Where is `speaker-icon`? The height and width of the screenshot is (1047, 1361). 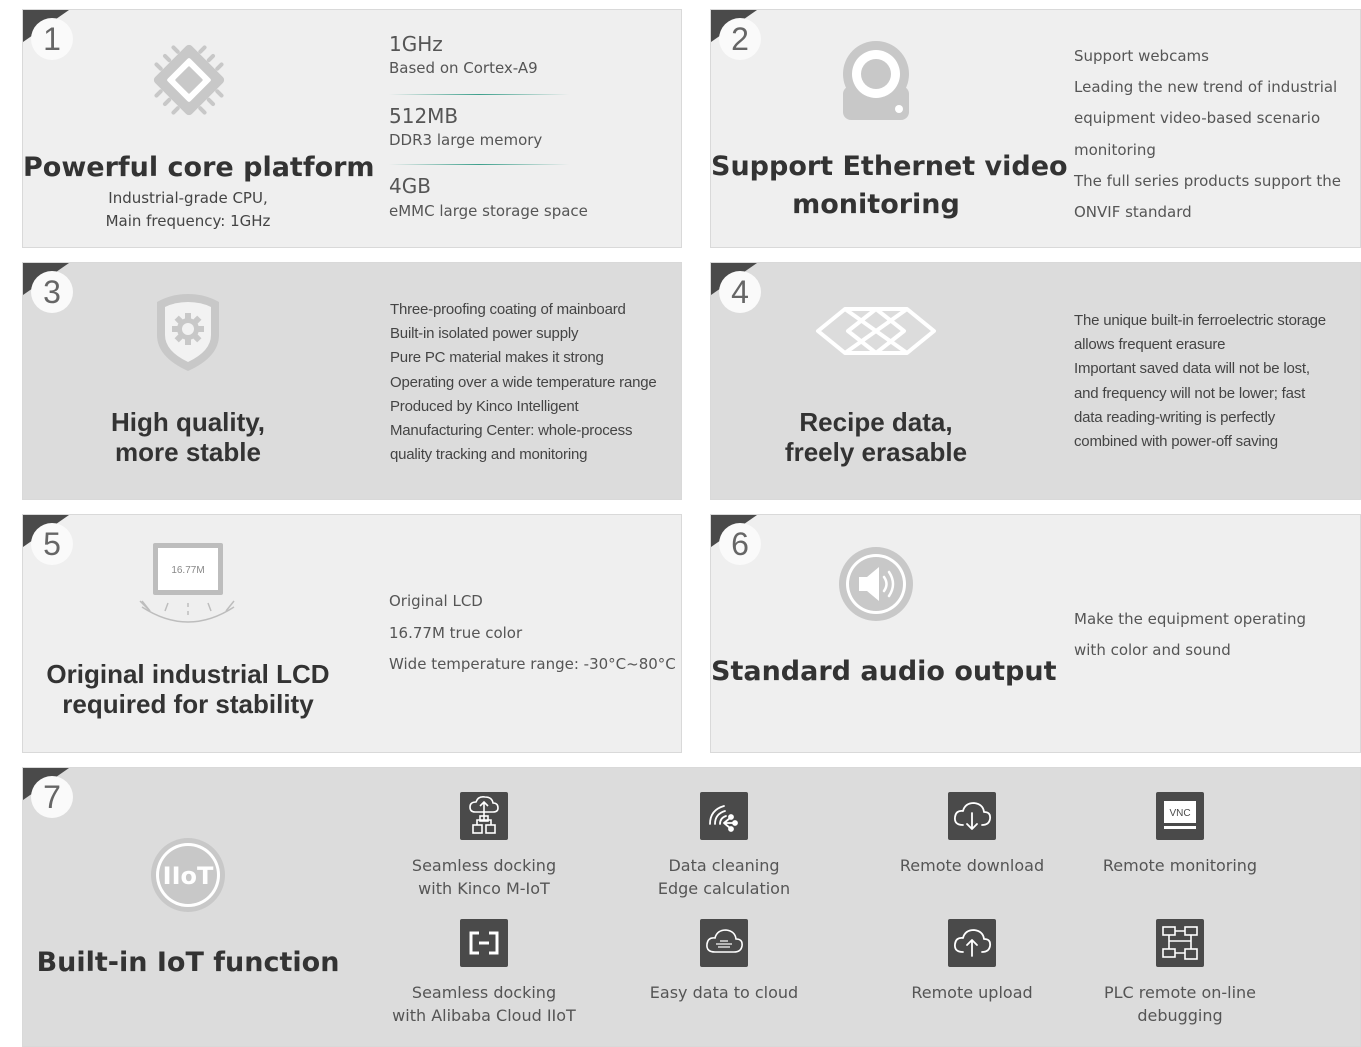 speaker-icon is located at coordinates (876, 584).